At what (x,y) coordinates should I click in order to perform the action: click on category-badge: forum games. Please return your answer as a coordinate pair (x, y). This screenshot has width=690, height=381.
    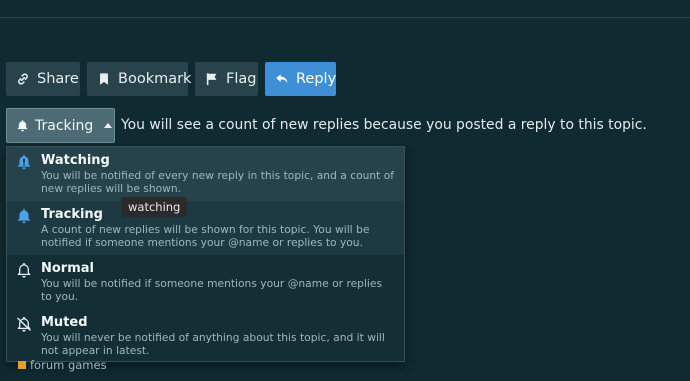
    Looking at the image, I should click on (62, 365).